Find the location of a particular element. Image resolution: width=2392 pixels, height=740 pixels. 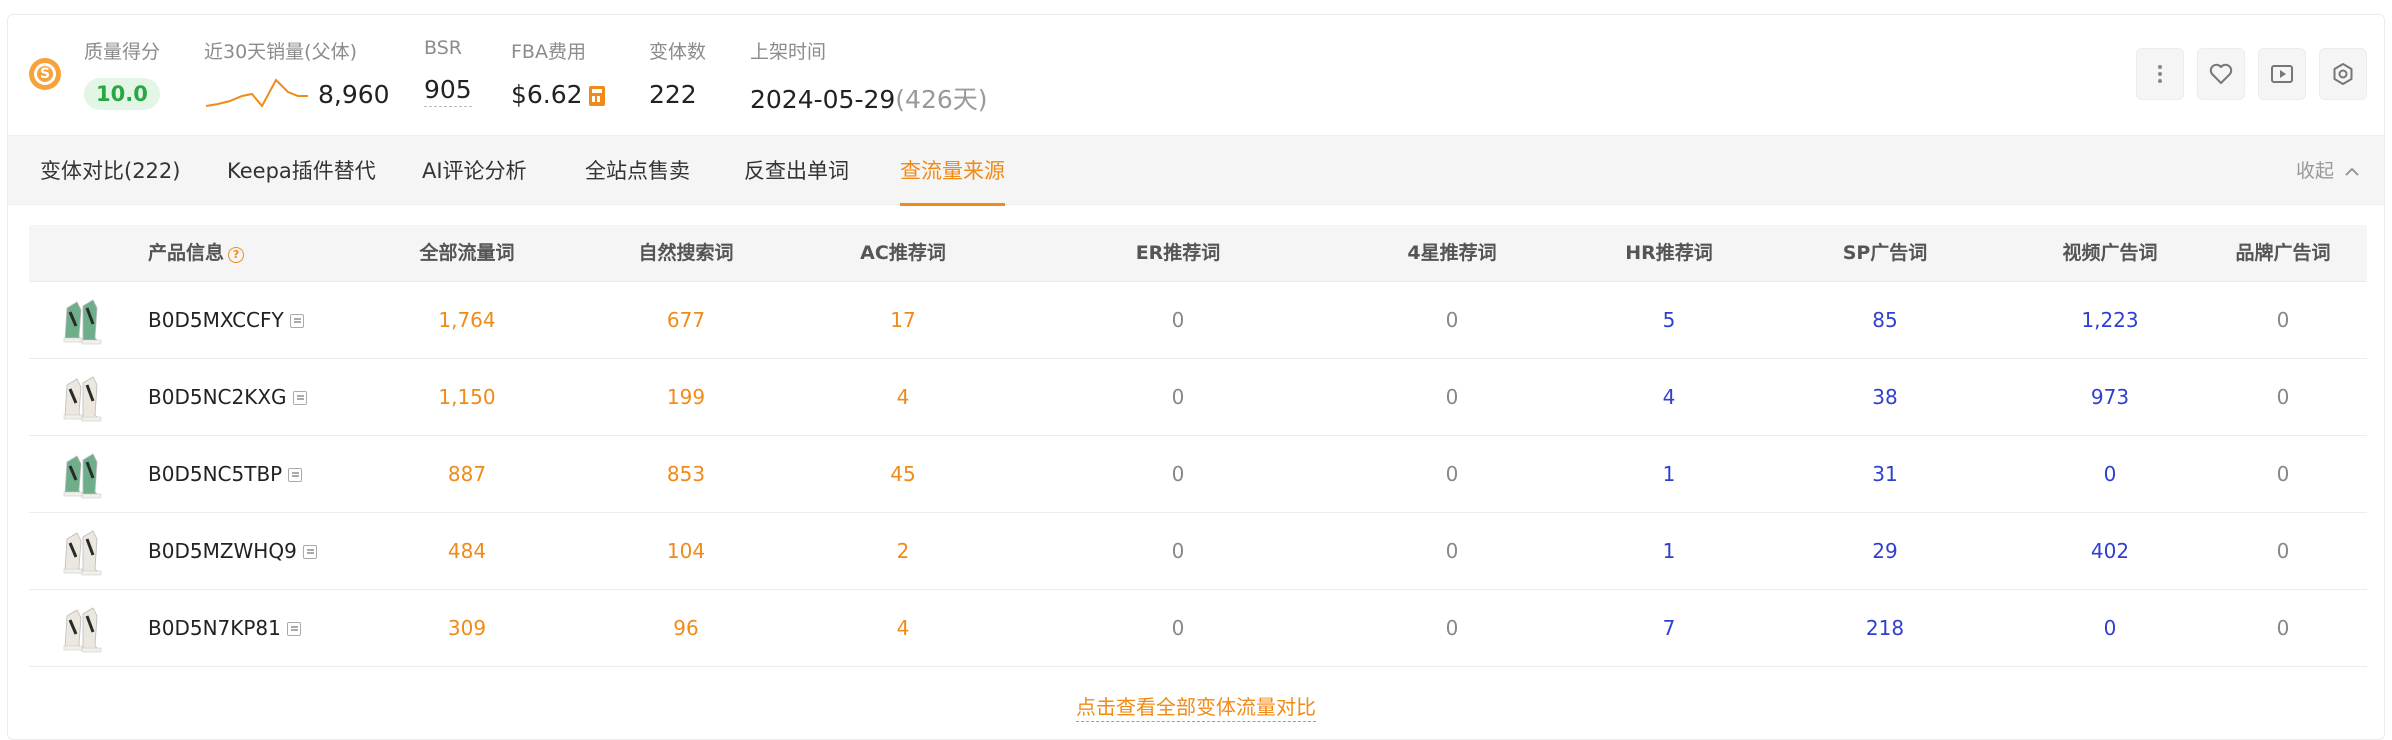

asin: B0D5N7KP81 is located at coordinates (224, 628).